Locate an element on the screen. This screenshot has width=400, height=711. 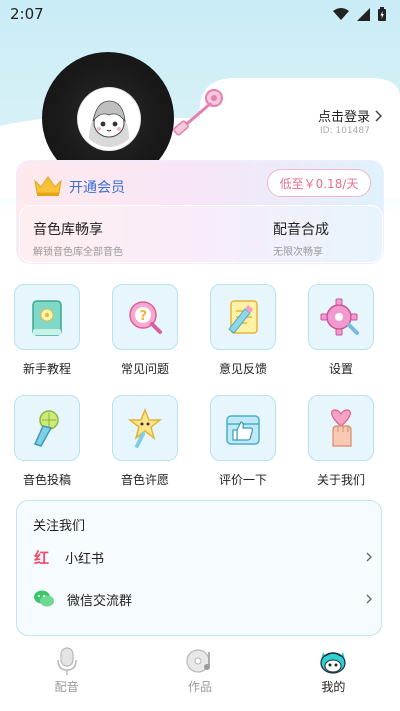
grid-item-tutorial: 新手教程 is located at coordinates (63, 330).